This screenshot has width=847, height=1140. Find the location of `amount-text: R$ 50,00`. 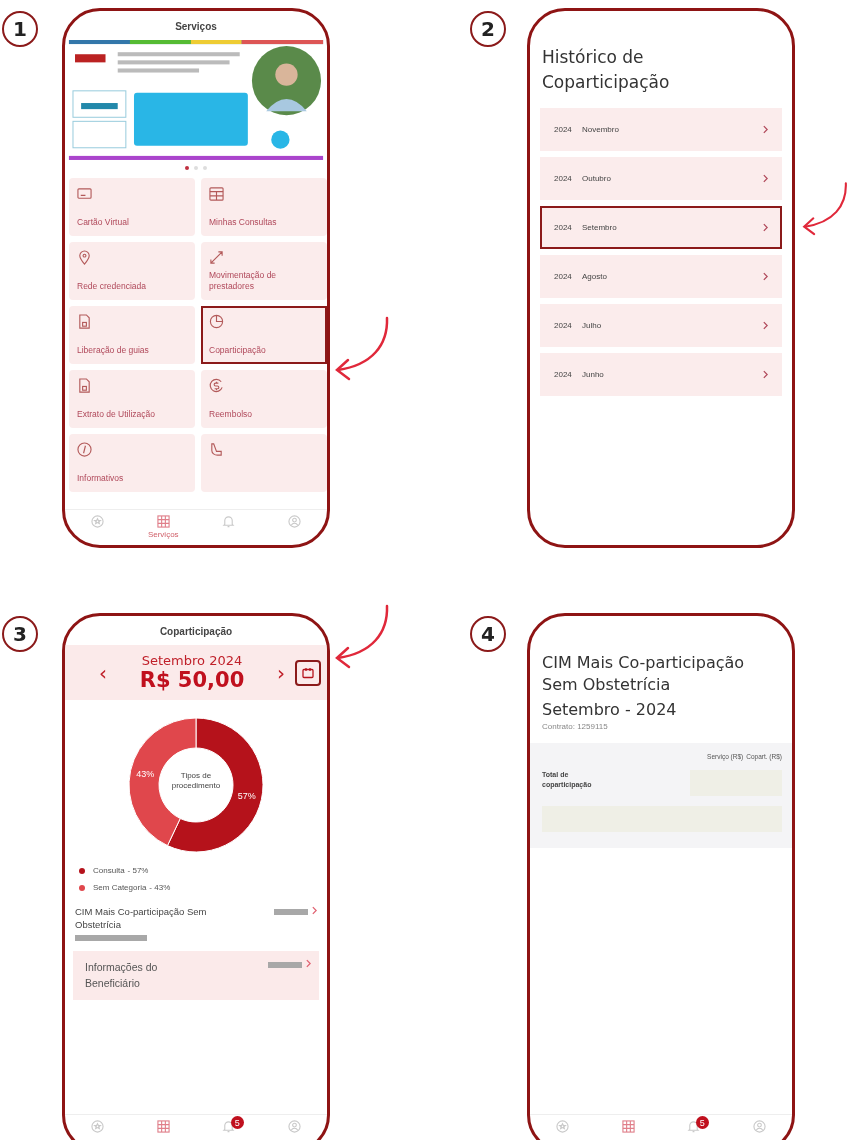

amount-text: R$ 50,00 is located at coordinates (192, 680).